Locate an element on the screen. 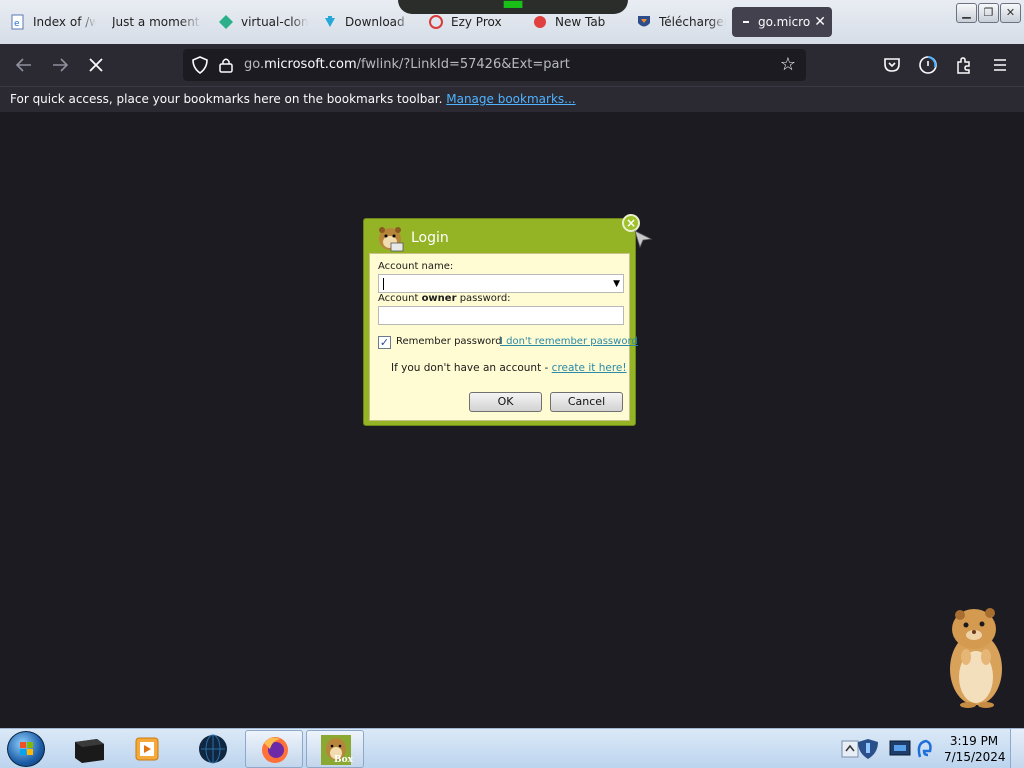 This screenshot has width=1024, height=768. url-prefix: go. is located at coordinates (254, 64).